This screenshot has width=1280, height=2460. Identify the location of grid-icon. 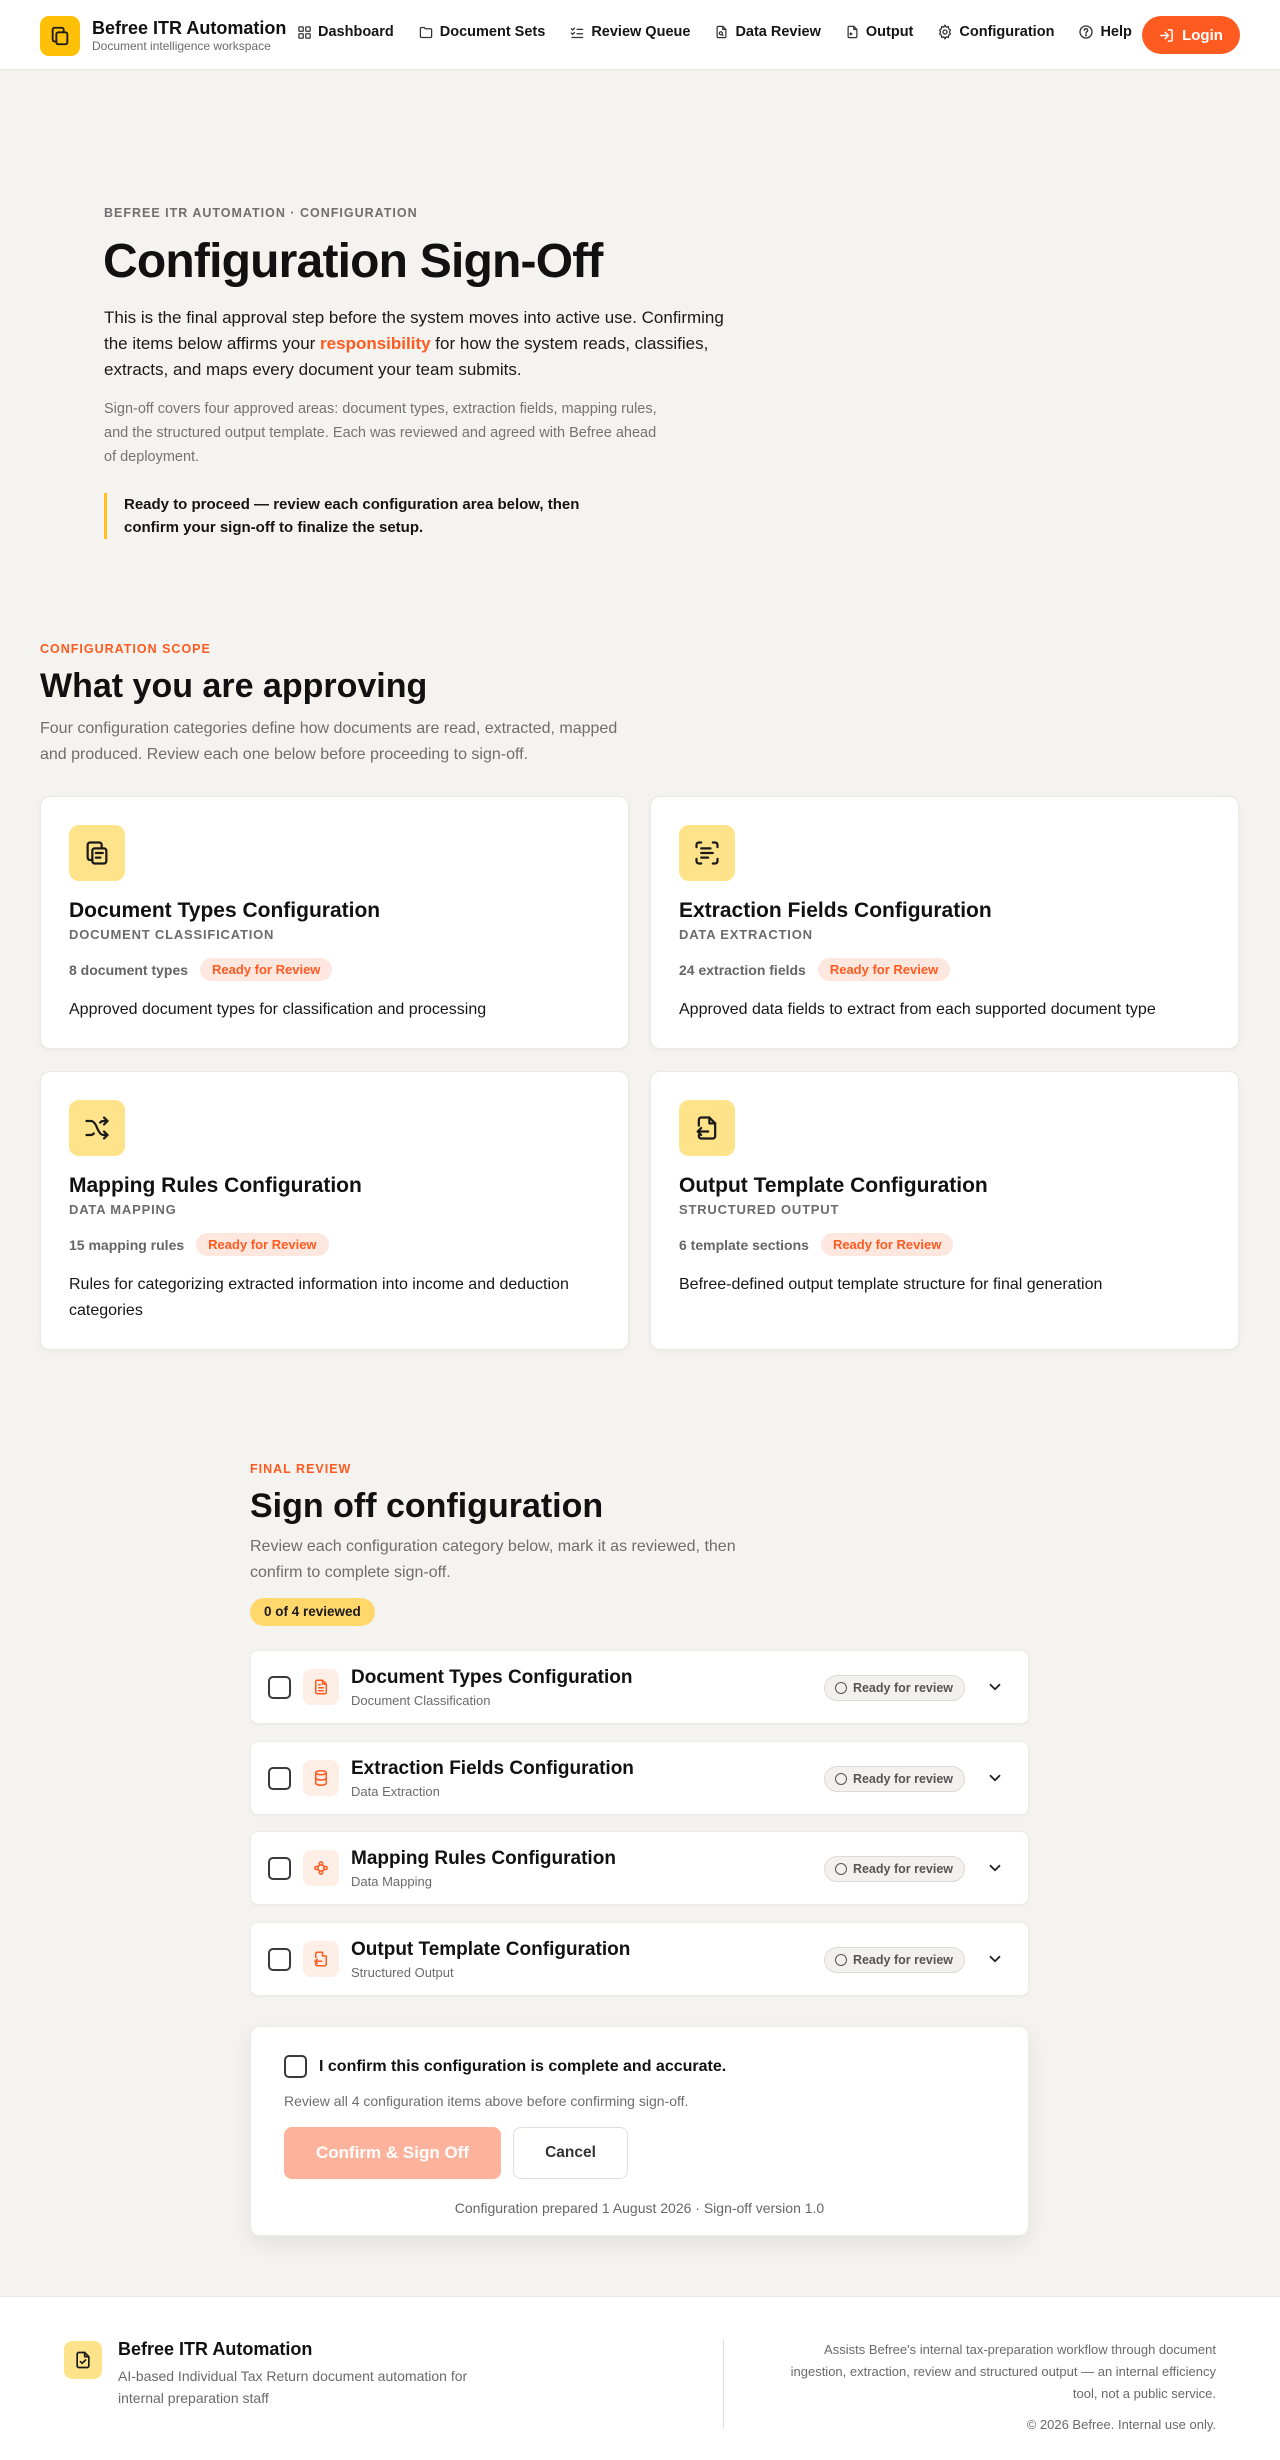
(304, 32).